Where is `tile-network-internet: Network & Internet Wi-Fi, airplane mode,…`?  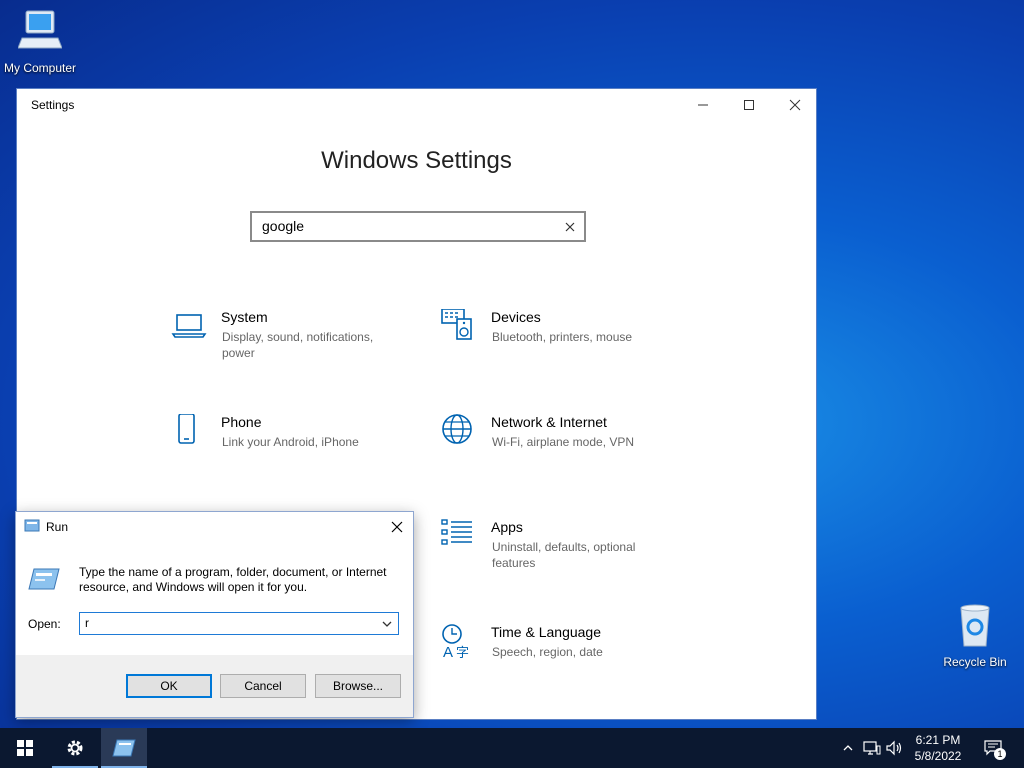
tile-network-internet: Network & Internet Wi-Fi, airplane mode,… is located at coordinates (561, 446).